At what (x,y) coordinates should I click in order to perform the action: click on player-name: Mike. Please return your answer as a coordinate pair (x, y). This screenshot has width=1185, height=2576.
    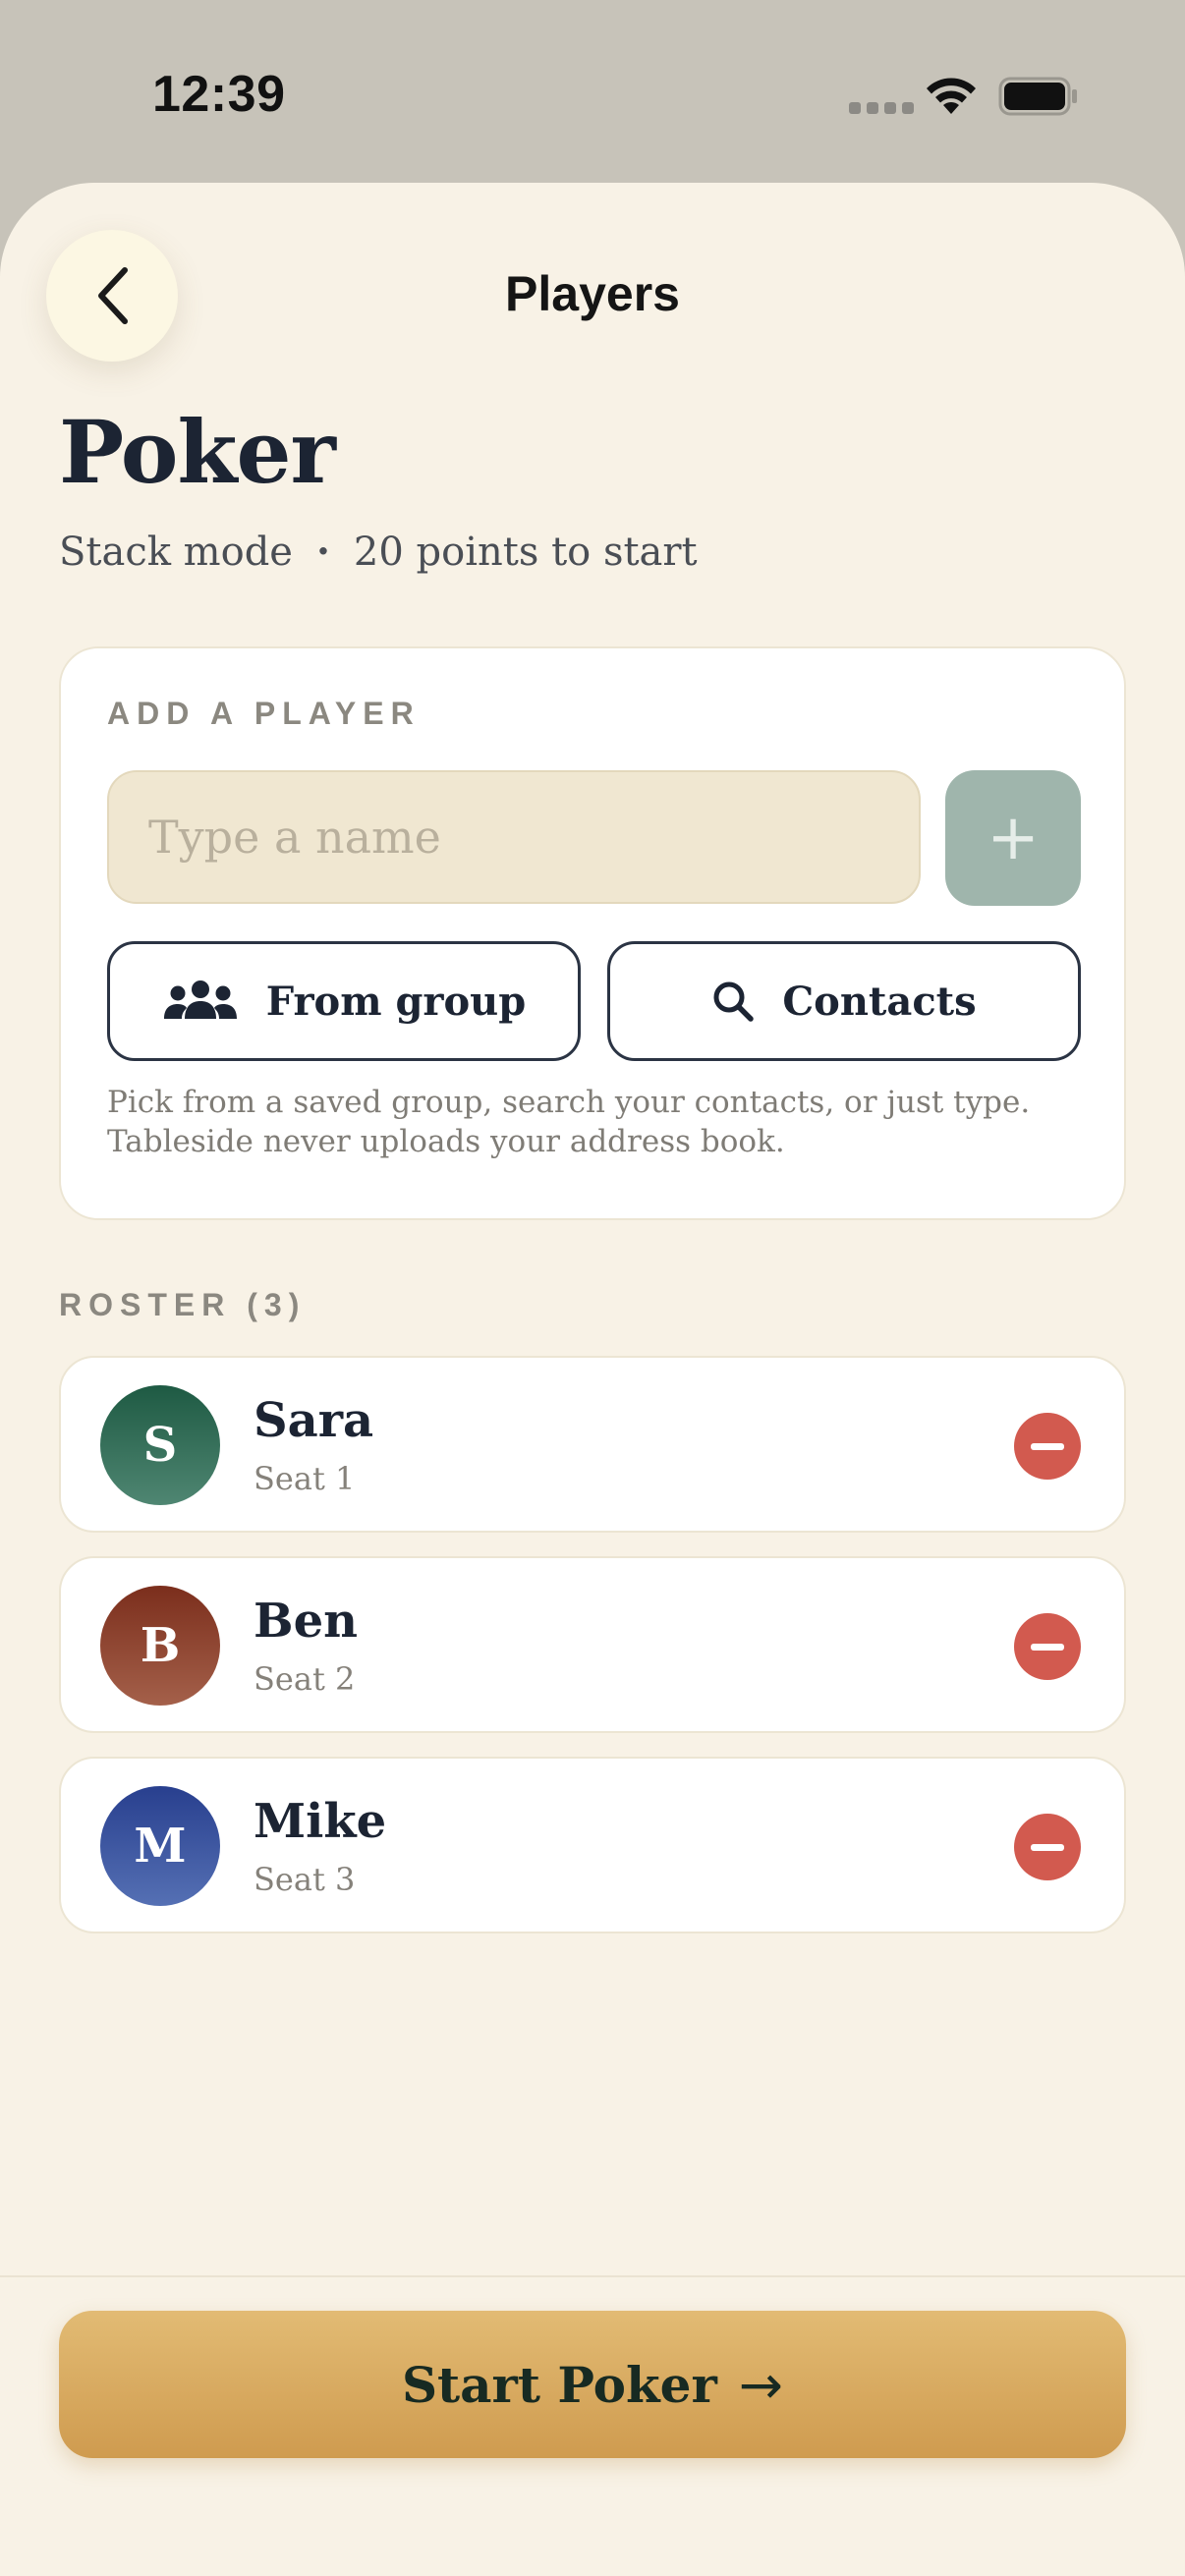
    Looking at the image, I should click on (320, 1821).